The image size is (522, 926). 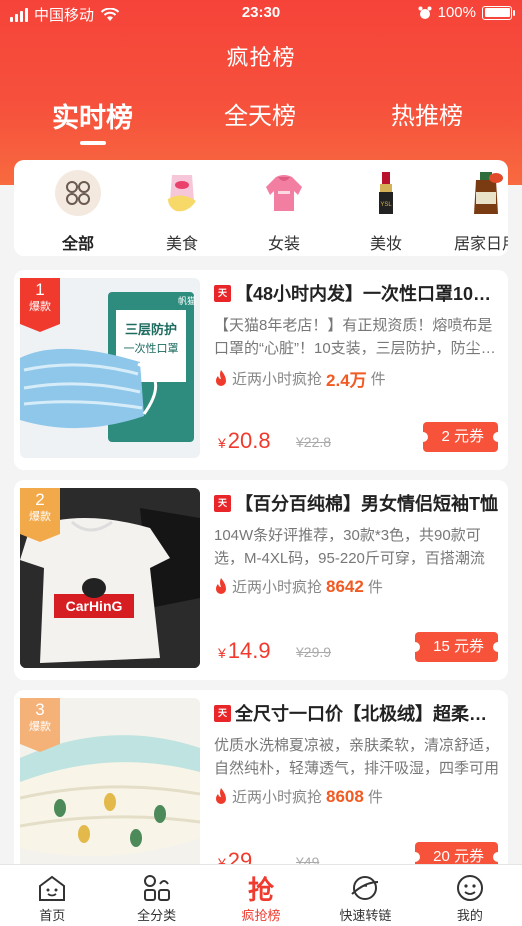 I want to click on nav-label: 疯抢榜, so click(x=261, y=915).